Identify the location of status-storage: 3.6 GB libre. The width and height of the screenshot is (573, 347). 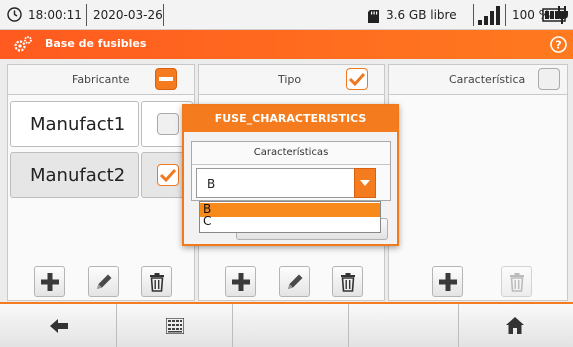
(421, 15).